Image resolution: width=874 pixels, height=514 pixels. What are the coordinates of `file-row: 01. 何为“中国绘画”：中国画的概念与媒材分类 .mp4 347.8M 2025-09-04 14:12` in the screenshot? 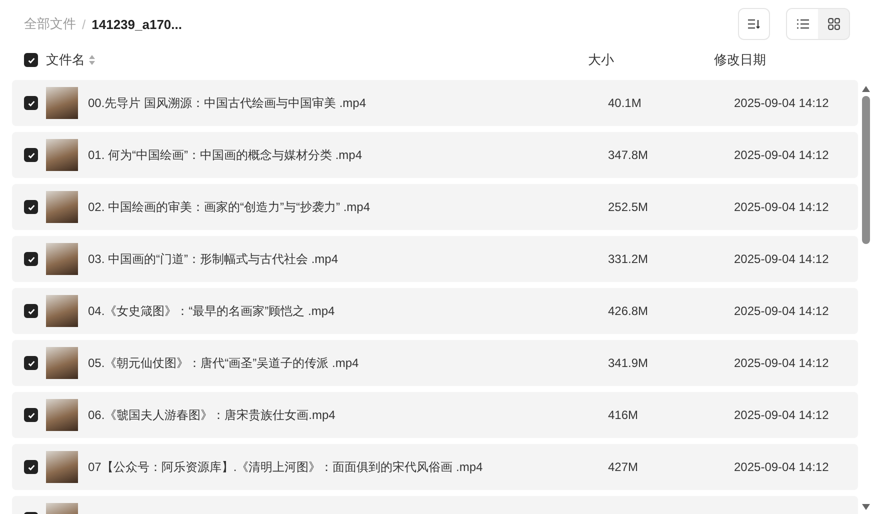 It's located at (435, 155).